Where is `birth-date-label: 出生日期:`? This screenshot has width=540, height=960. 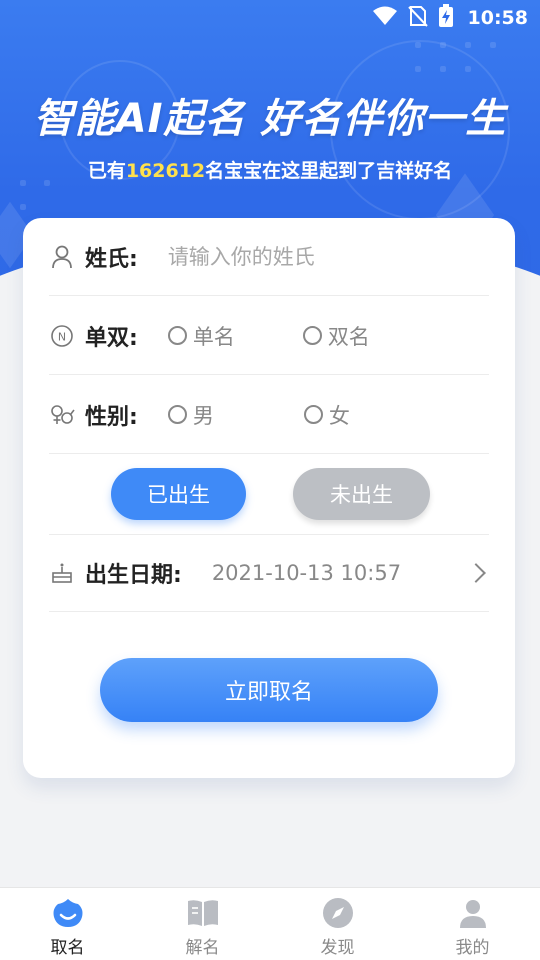
birth-date-label: 出生日期: is located at coordinates (133, 575).